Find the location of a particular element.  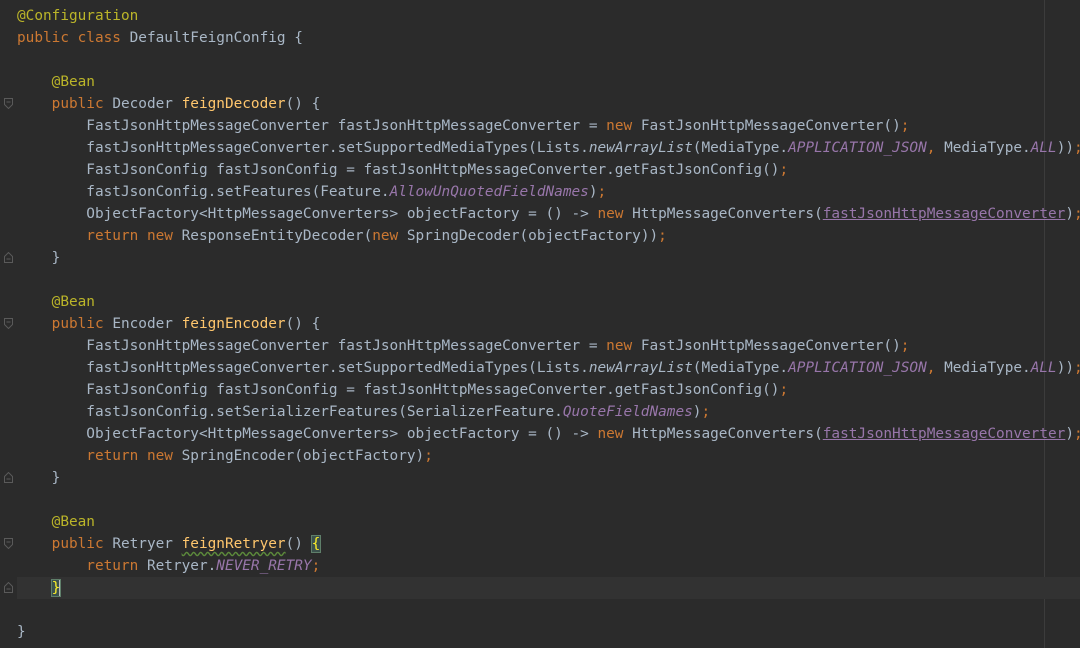

code-line: return new SpringEncoder(objectFactory); is located at coordinates (548, 456).